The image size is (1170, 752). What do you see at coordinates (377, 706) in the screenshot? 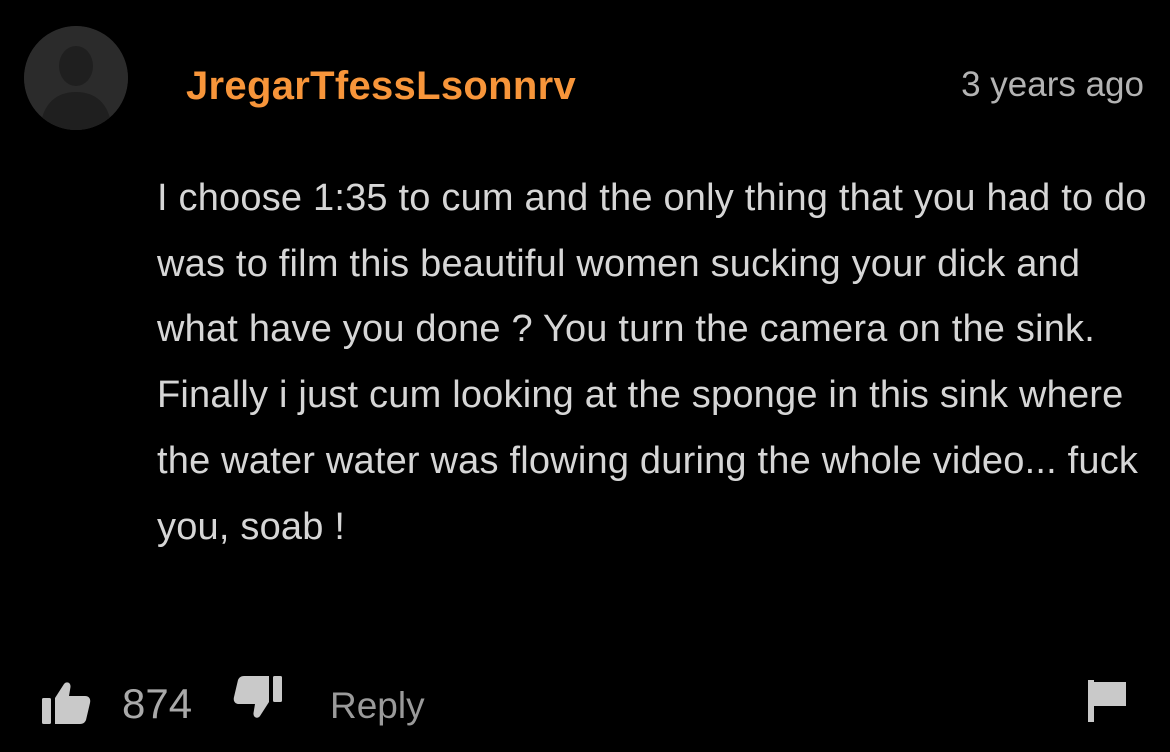
I see `reply-button: Reply` at bounding box center [377, 706].